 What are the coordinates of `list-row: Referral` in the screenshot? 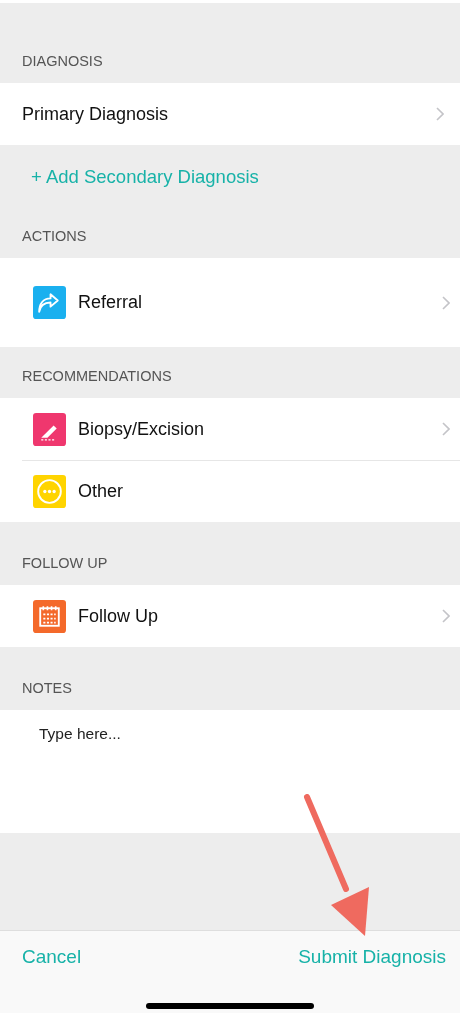 It's located at (230, 302).